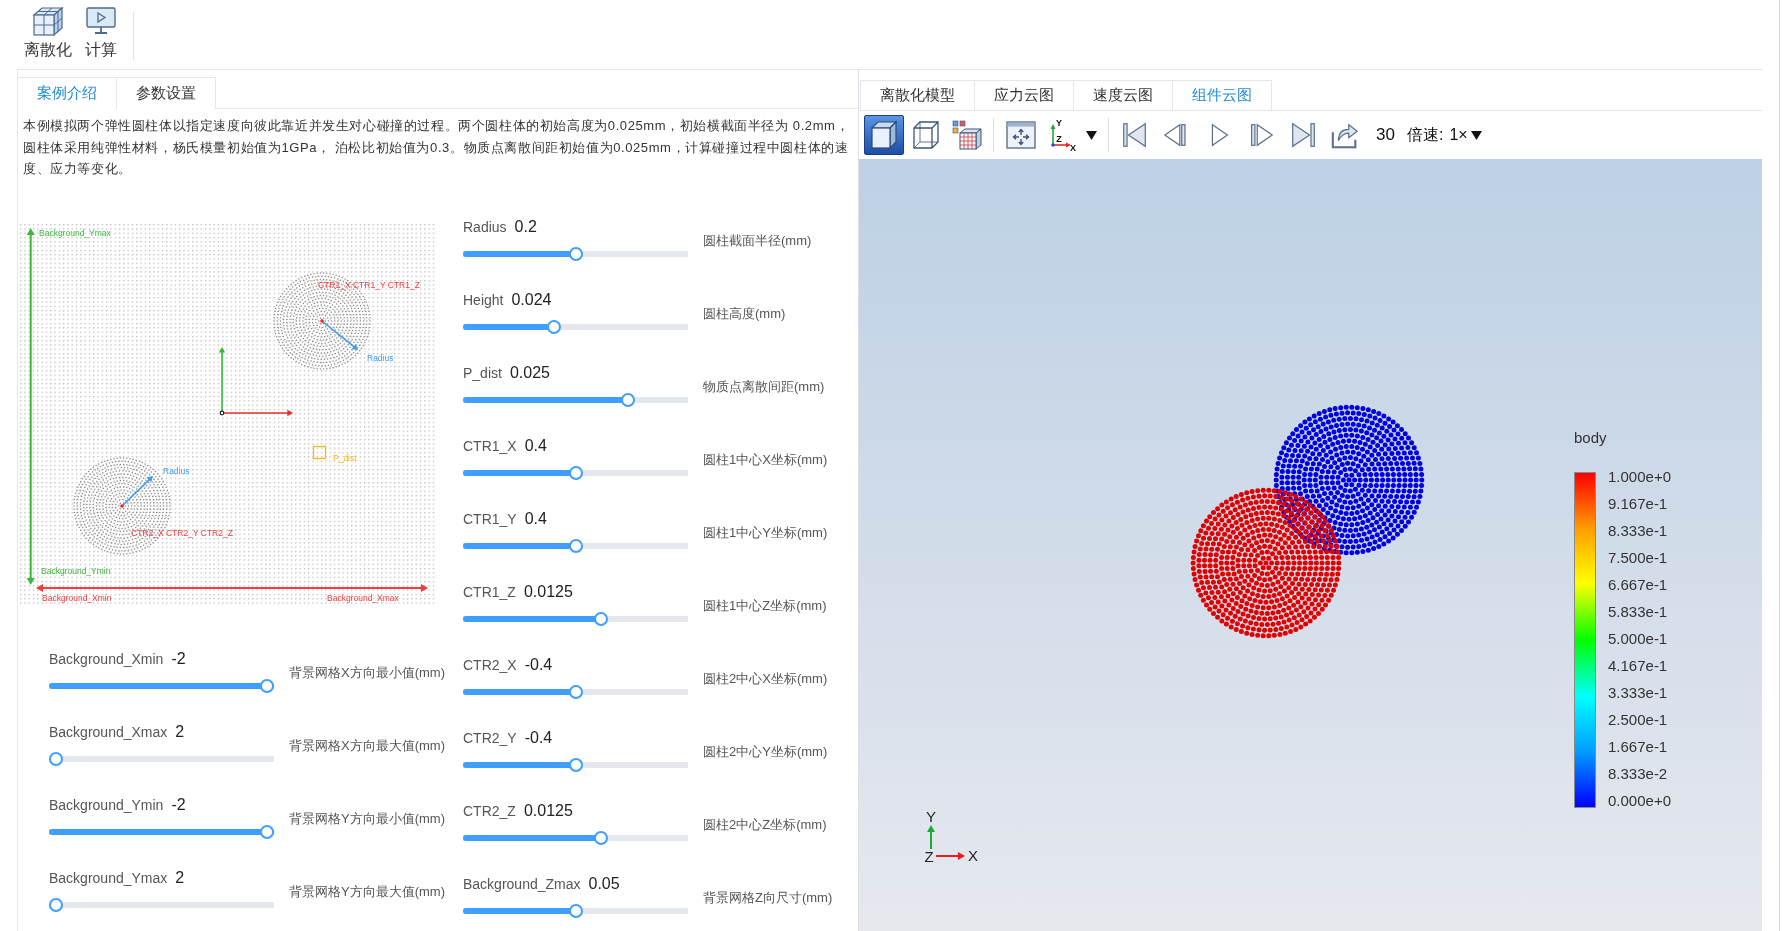 This screenshot has width=1782, height=931. What do you see at coordinates (529, 373) in the screenshot?
I see `parameter-value: 0.025` at bounding box center [529, 373].